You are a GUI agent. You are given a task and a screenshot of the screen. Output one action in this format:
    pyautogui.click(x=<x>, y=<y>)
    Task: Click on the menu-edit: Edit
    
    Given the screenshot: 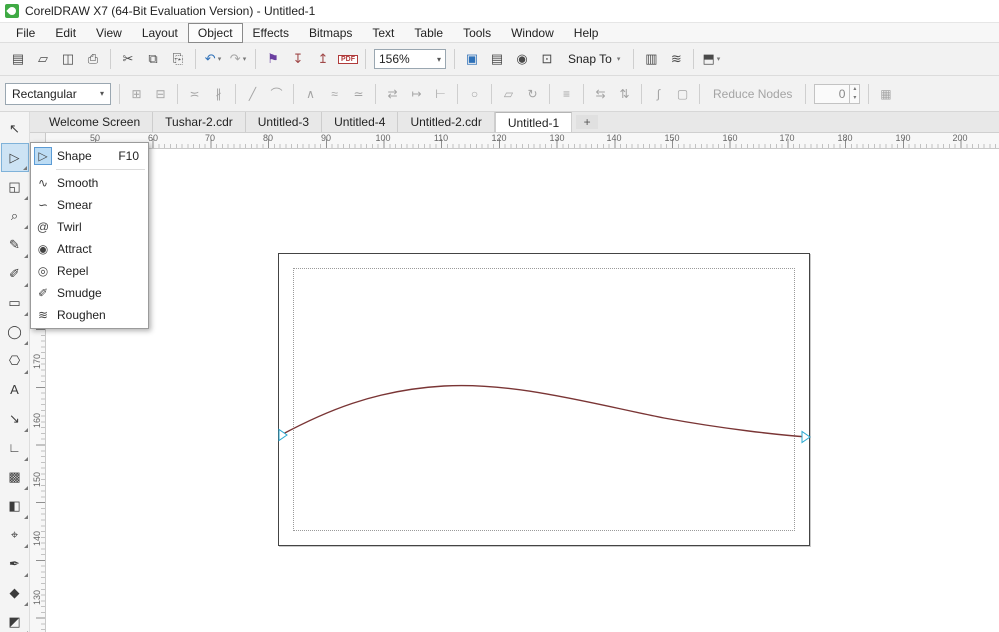 What is the action you would take?
    pyautogui.click(x=65, y=33)
    